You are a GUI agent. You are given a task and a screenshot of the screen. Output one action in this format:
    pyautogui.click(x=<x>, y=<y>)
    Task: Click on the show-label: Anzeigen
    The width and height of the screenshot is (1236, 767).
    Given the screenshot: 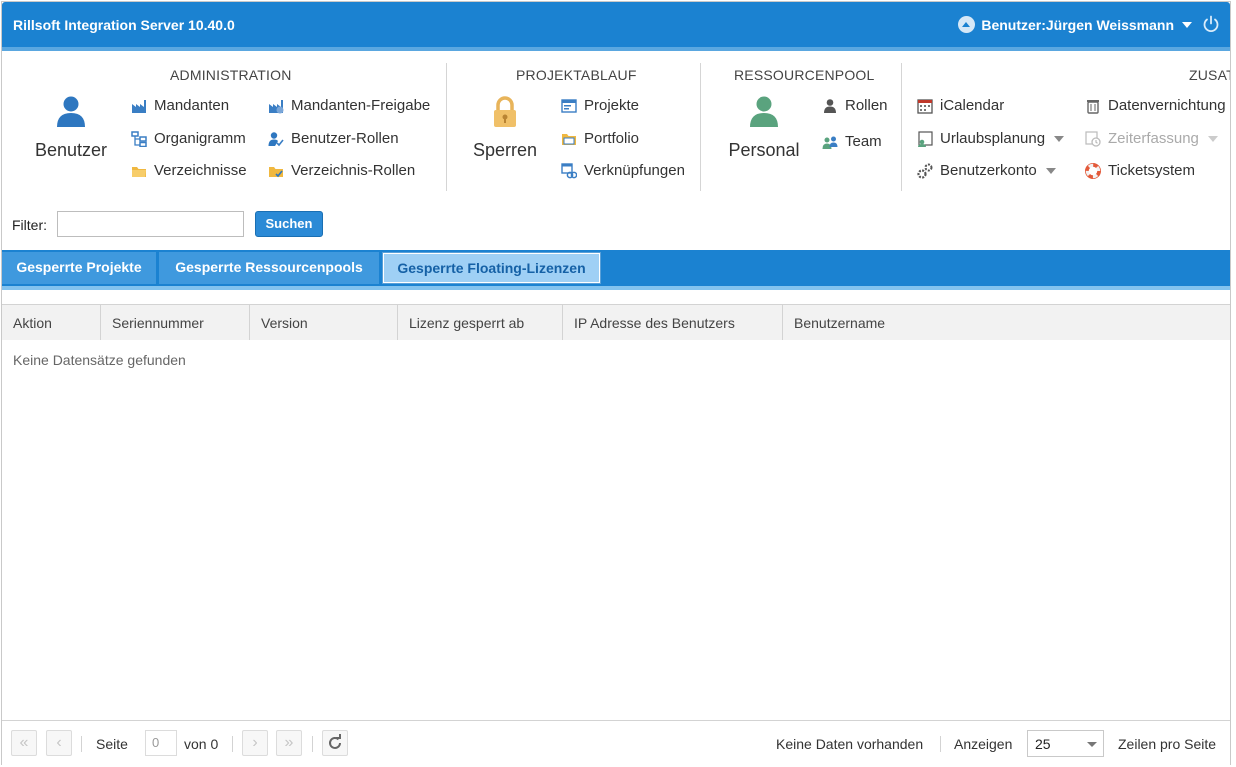 What is the action you would take?
    pyautogui.click(x=983, y=744)
    